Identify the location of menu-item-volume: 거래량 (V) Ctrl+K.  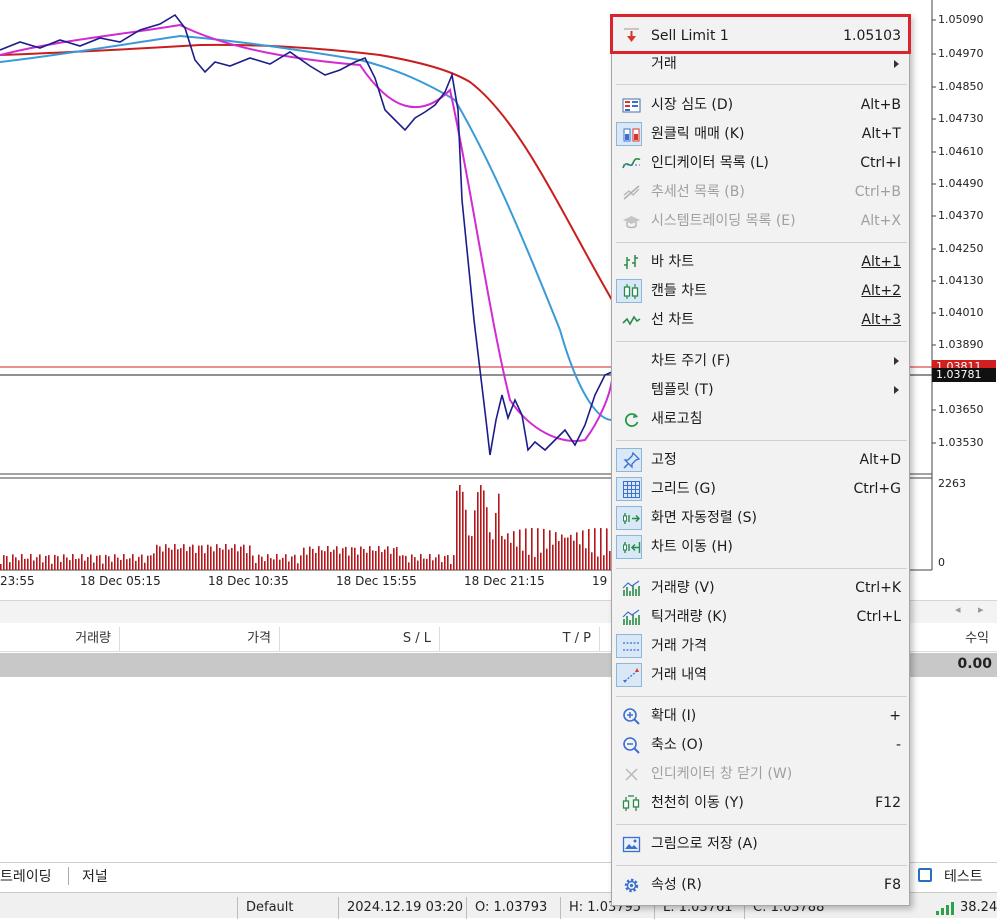
(761, 588).